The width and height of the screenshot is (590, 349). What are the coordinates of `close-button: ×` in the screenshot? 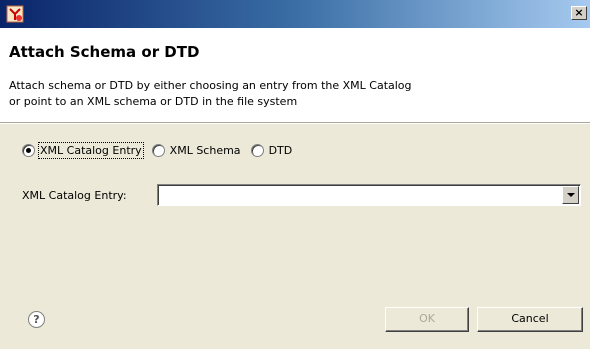 It's located at (579, 13).